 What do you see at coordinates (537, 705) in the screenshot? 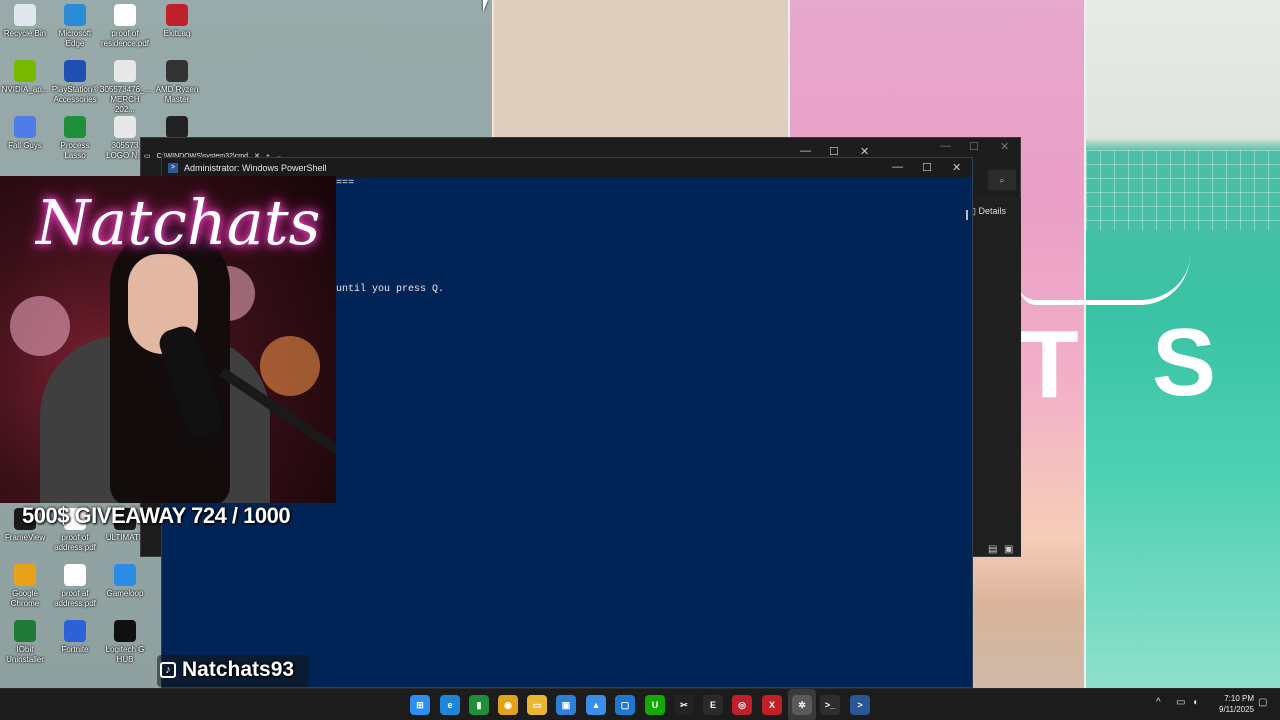
I see `taskbar-explorer-icon: ▭` at bounding box center [537, 705].